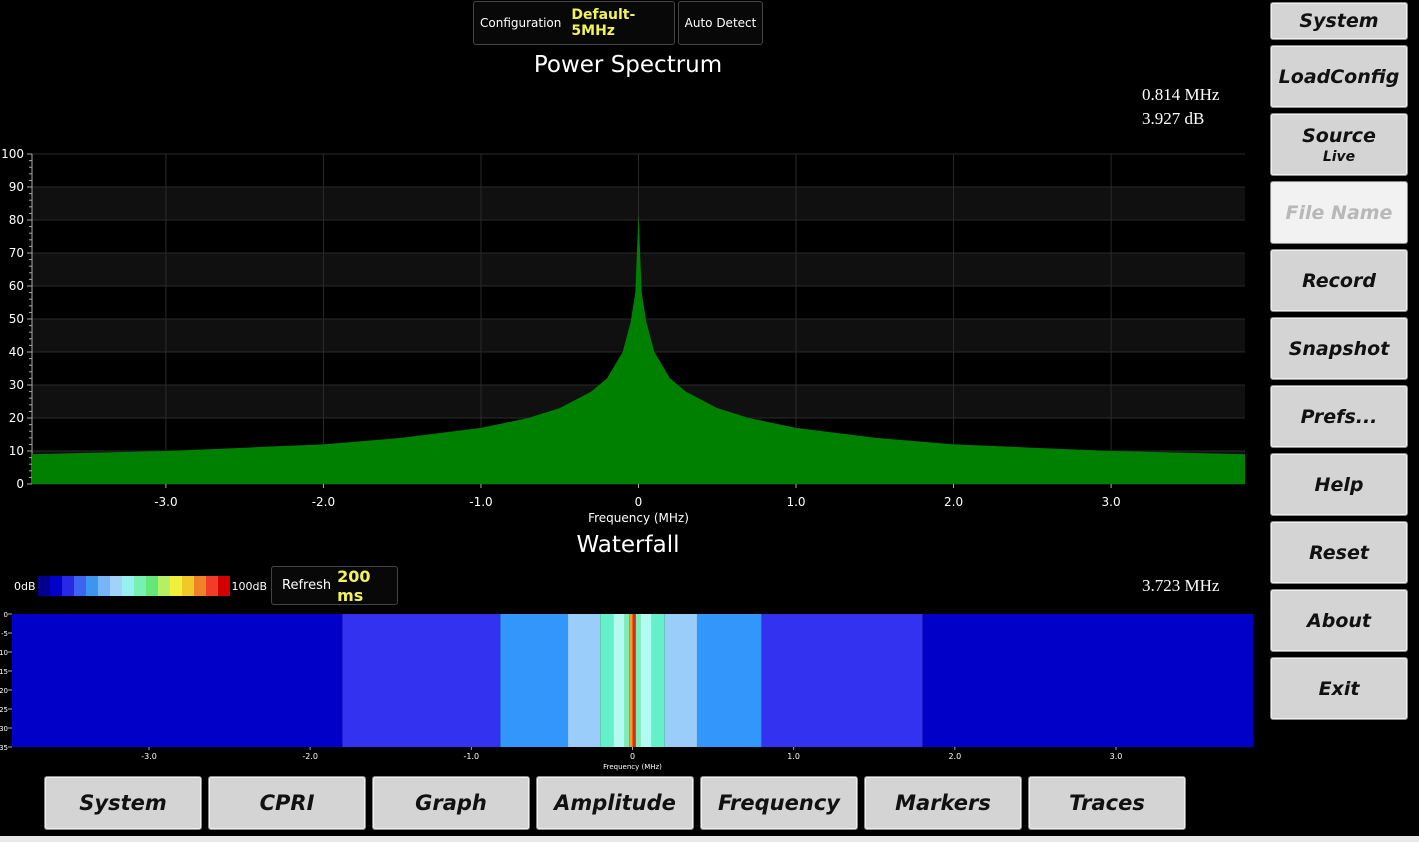 The width and height of the screenshot is (1419, 842). I want to click on bottom-markers-label: Markers, so click(943, 803).